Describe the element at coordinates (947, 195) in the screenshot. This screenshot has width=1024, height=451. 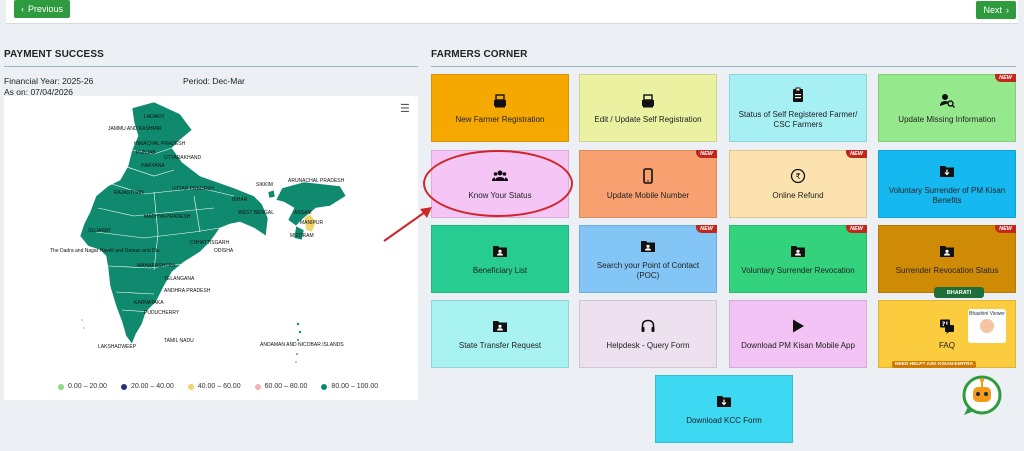
I see `tile-label: Voluntary Surrender of PM Kisan Benefits` at that location.